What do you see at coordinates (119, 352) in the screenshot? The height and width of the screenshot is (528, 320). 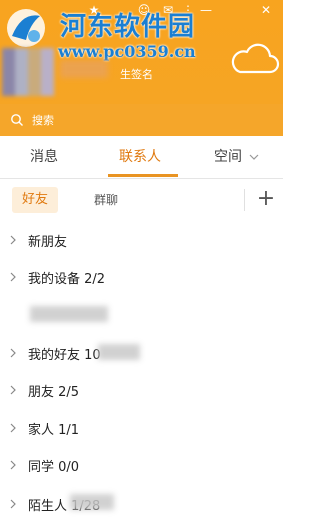 I see `blurred-count` at bounding box center [119, 352].